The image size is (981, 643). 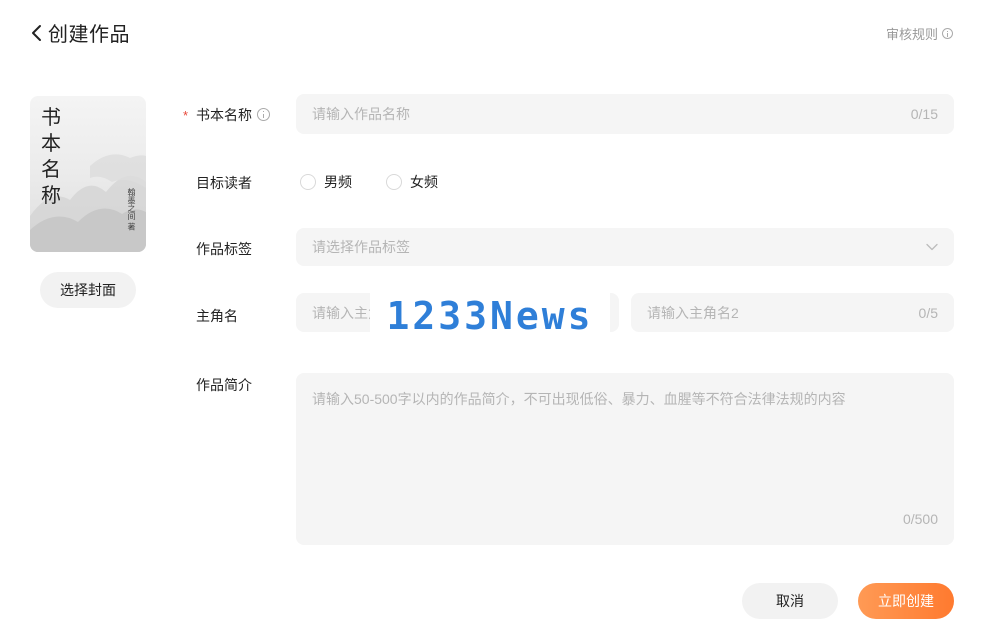 I want to click on protagonist-2-field: 0/5, so click(x=792, y=312).